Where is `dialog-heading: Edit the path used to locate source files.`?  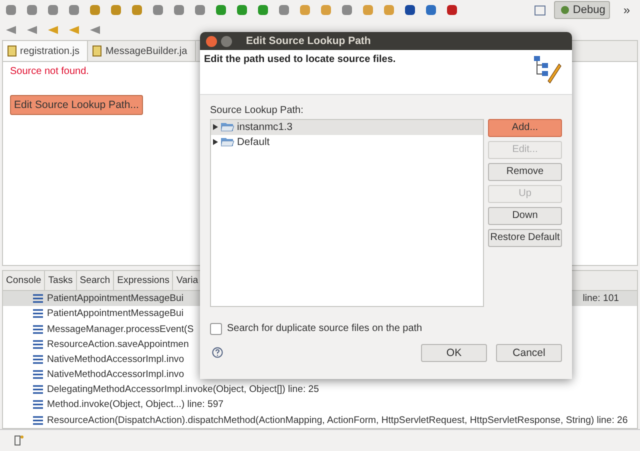
dialog-heading: Edit the path used to locate source files. is located at coordinates (300, 60).